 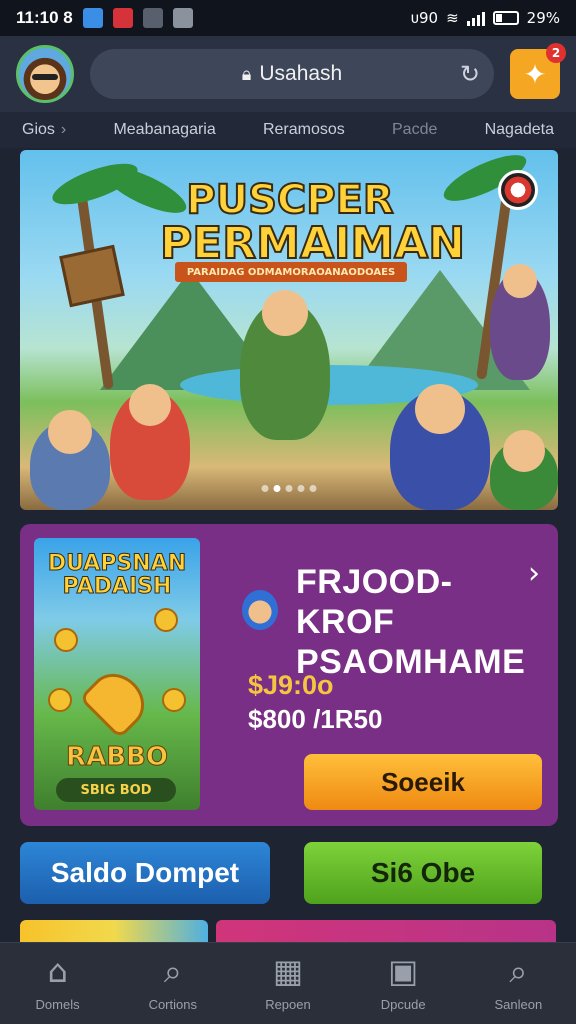 I want to click on bottom-nav-repoen: ▦ Repoen, so click(x=288, y=983).